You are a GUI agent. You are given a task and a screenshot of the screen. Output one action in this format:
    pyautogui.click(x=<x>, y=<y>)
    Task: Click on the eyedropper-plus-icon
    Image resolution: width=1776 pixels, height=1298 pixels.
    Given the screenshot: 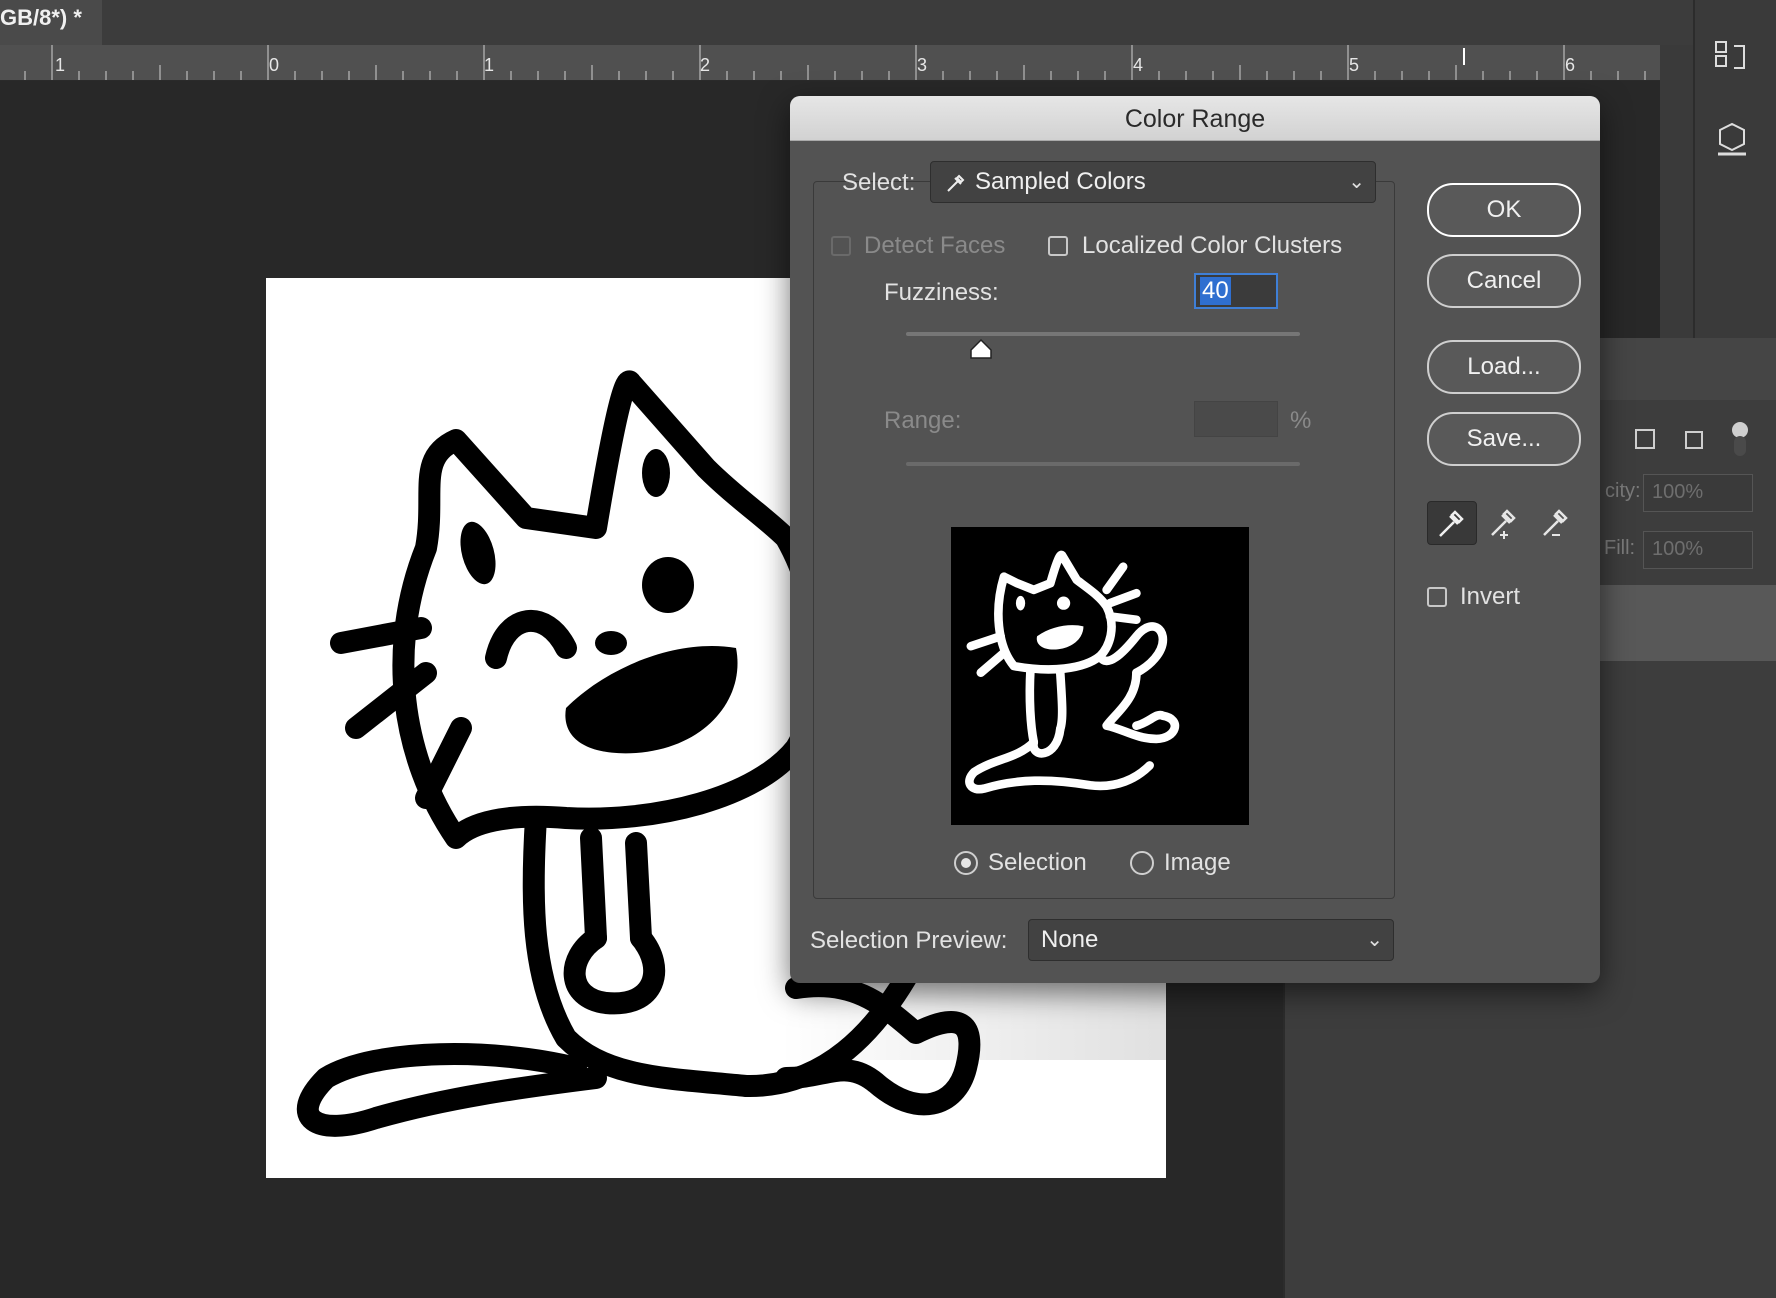 What is the action you would take?
    pyautogui.click(x=1504, y=522)
    